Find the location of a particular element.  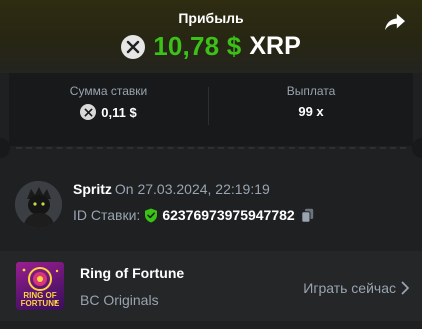

dashed-divider is located at coordinates (211, 148).